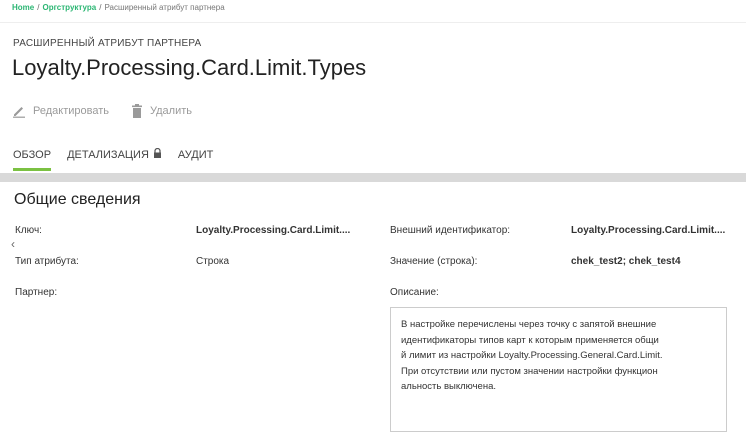 The width and height of the screenshot is (746, 436). Describe the element at coordinates (157, 154) in the screenshot. I see `lock-icon` at that location.